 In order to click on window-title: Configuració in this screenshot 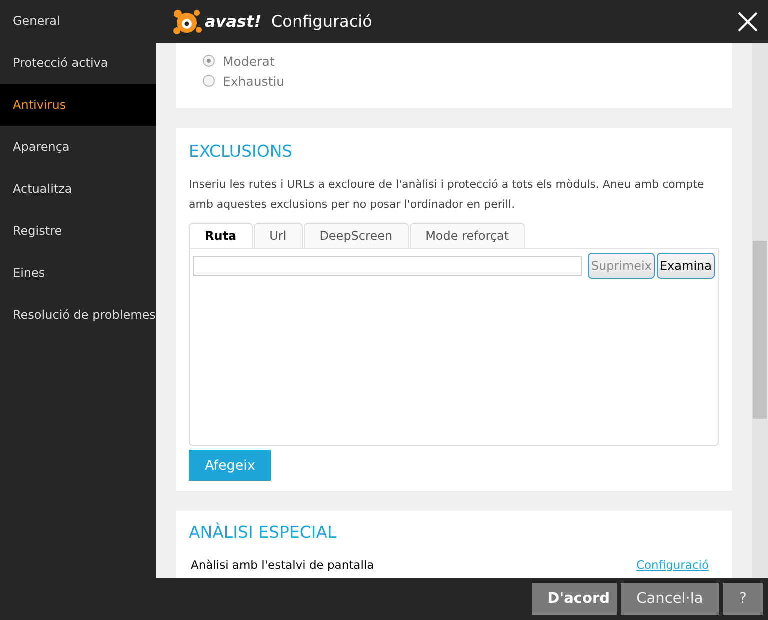, I will do `click(323, 21)`.